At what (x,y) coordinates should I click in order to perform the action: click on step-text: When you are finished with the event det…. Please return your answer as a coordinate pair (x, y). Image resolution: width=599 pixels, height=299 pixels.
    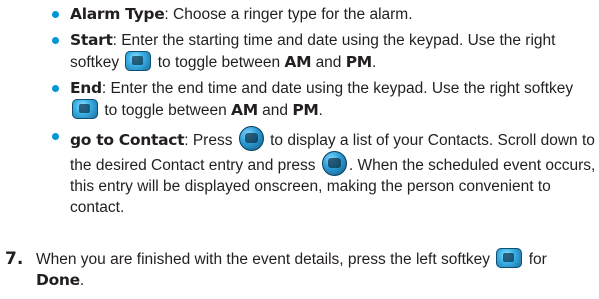
    Looking at the image, I should click on (316, 269).